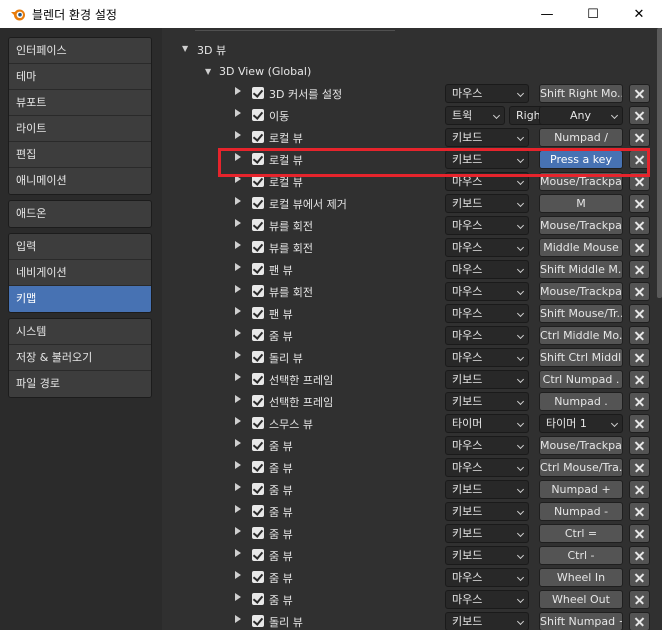 The width and height of the screenshot is (662, 630). I want to click on maximize-button: ☐, so click(593, 14).